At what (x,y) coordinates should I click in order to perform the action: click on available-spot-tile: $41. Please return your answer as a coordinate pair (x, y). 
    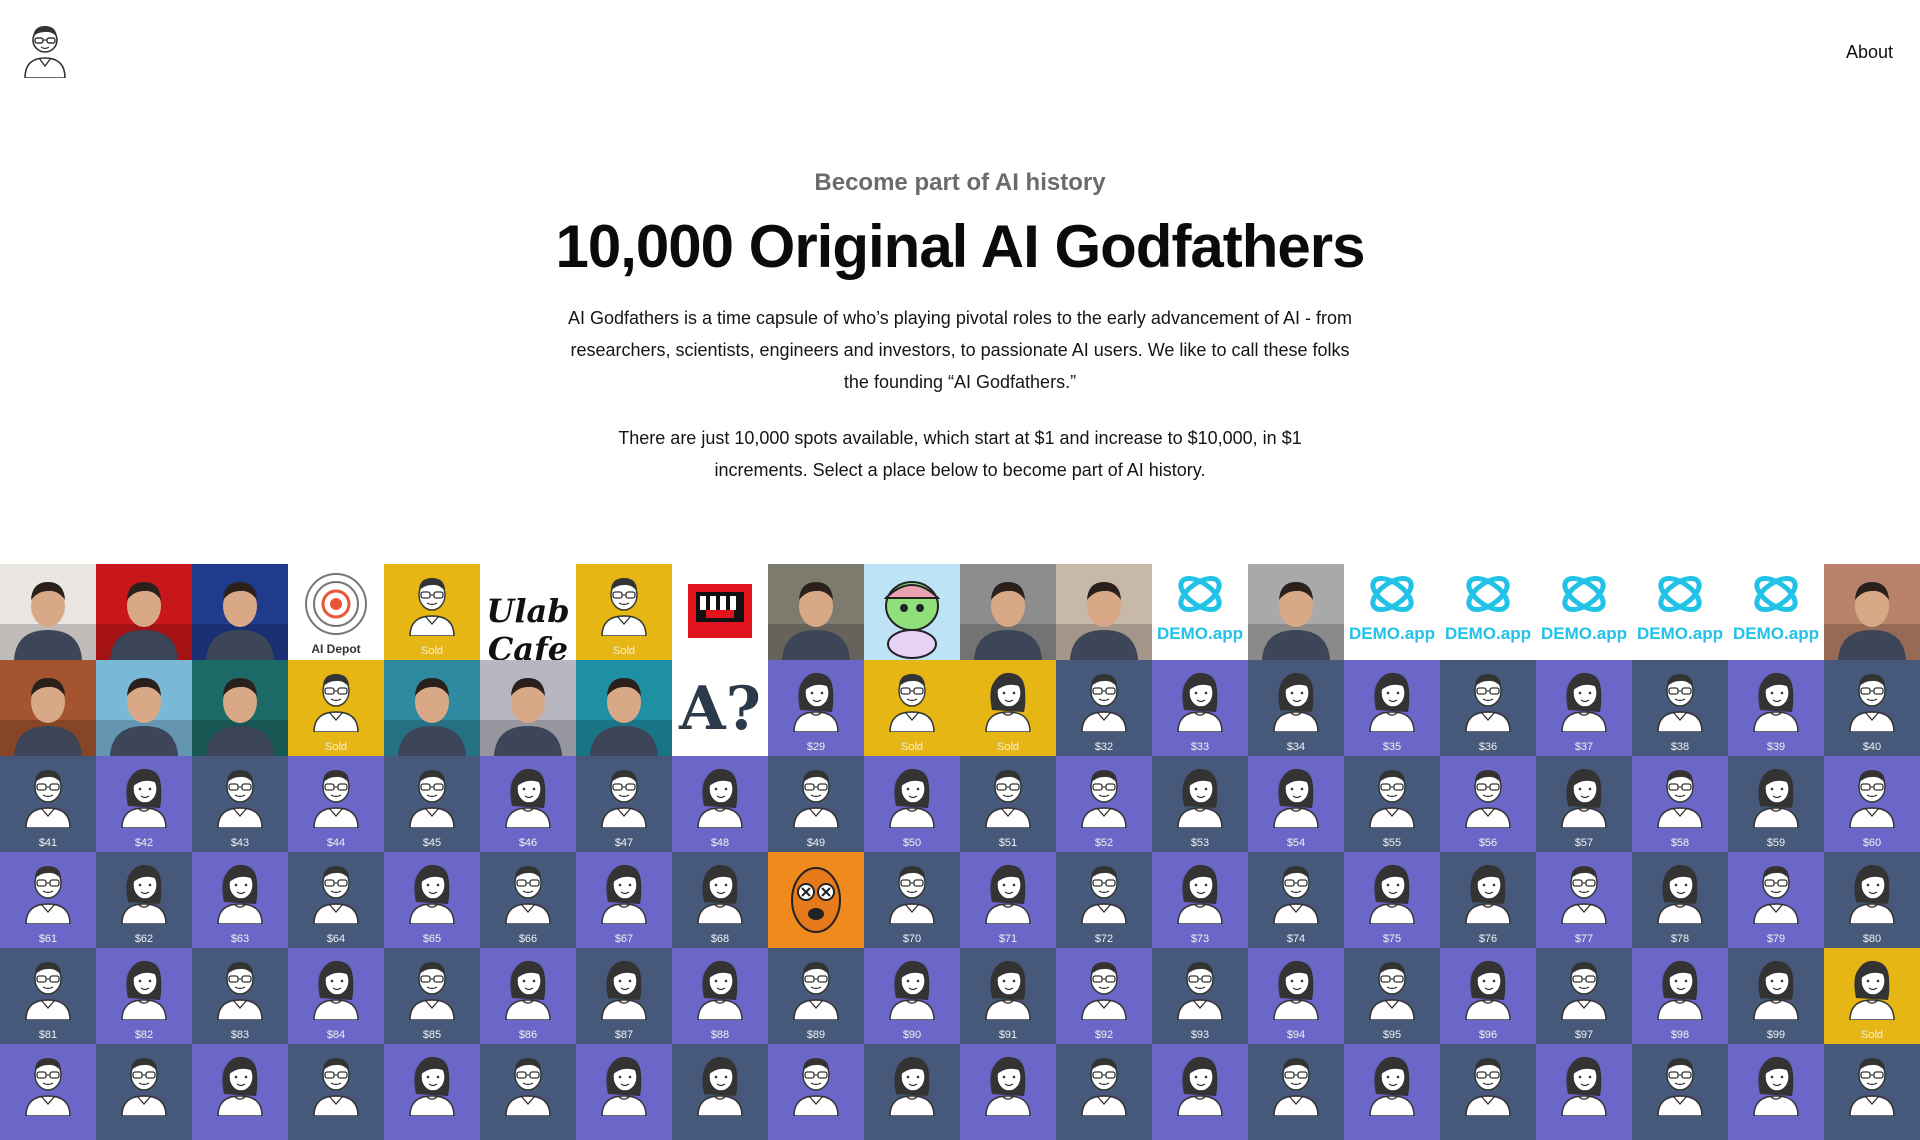
    Looking at the image, I should click on (48, 804).